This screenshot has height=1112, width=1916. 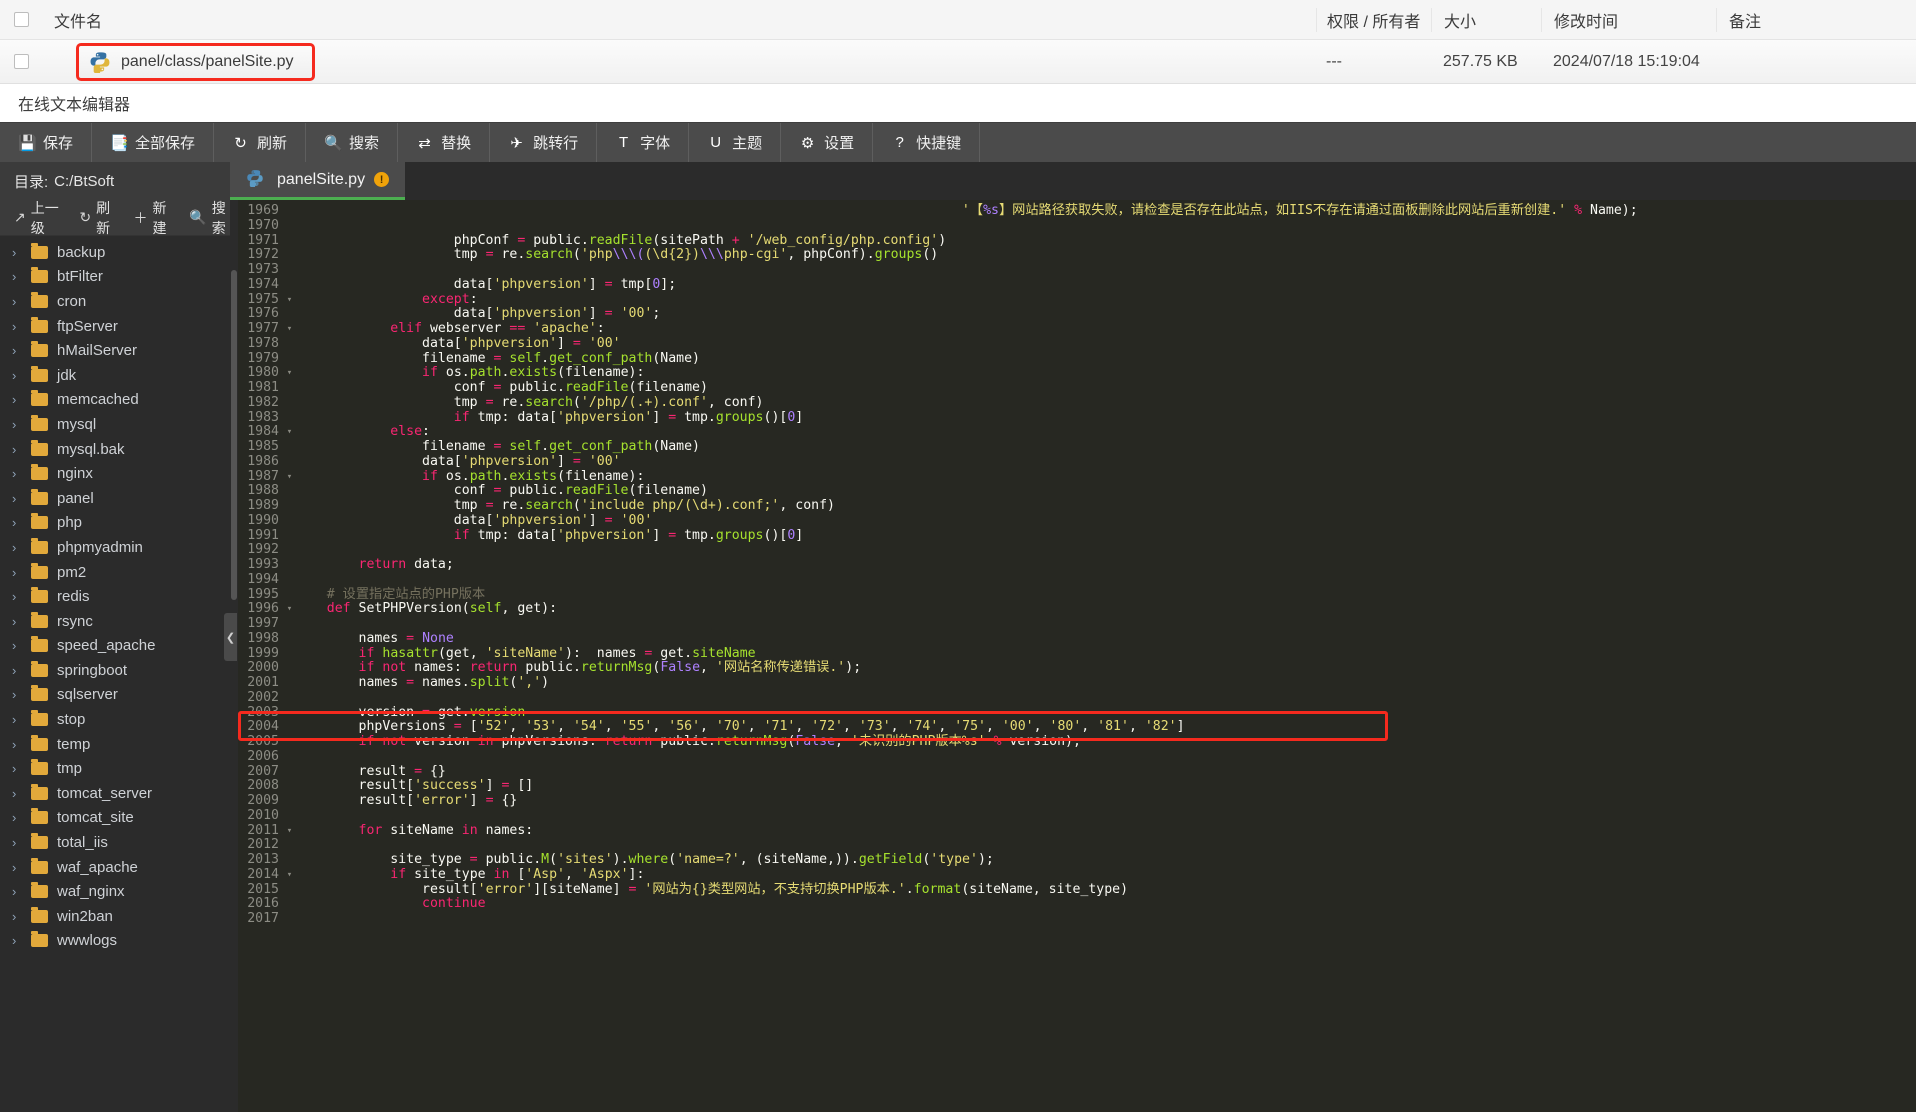 I want to click on tree-item-panel: › panel, so click(x=115, y=498).